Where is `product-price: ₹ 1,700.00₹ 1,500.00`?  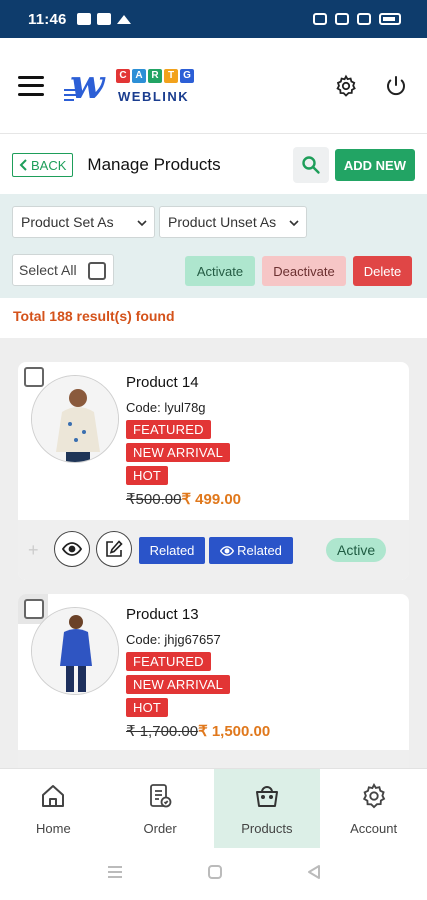 product-price: ₹ 1,700.00₹ 1,500.00 is located at coordinates (198, 731).